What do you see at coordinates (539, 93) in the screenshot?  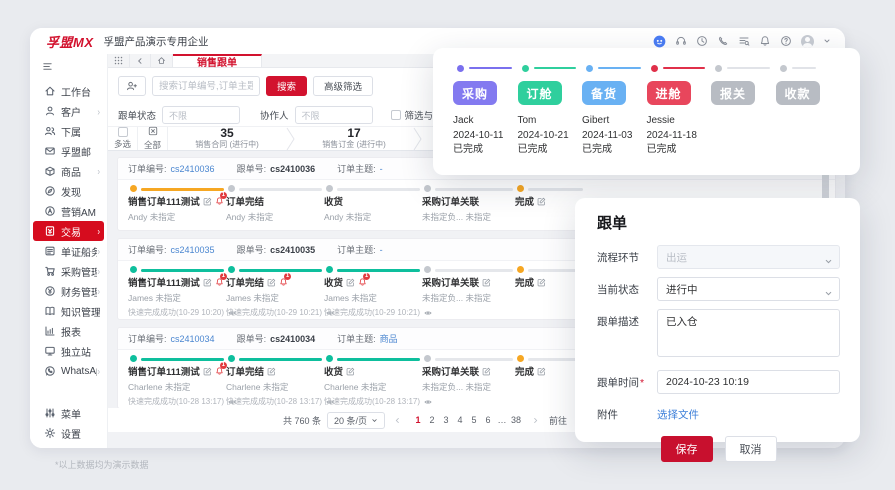 I see `step-pill: 订舱` at bounding box center [539, 93].